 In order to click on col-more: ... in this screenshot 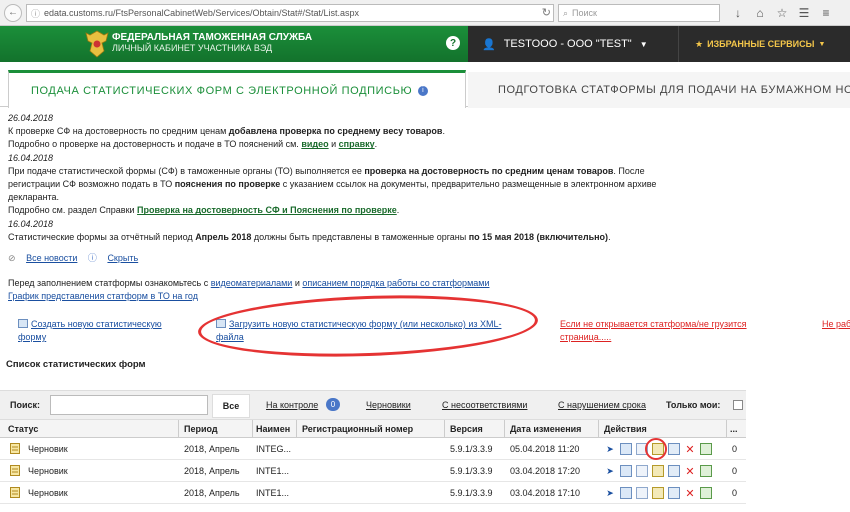, I will do `click(734, 429)`.